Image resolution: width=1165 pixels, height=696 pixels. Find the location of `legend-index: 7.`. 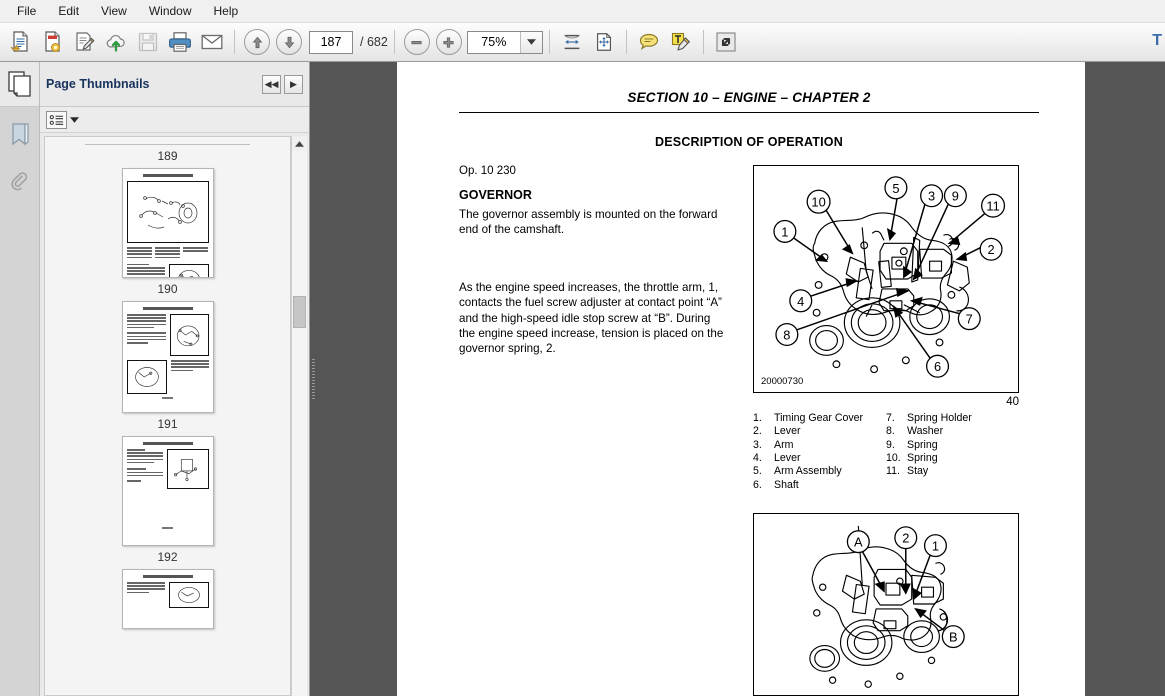

legend-index: 7. is located at coordinates (890, 418).